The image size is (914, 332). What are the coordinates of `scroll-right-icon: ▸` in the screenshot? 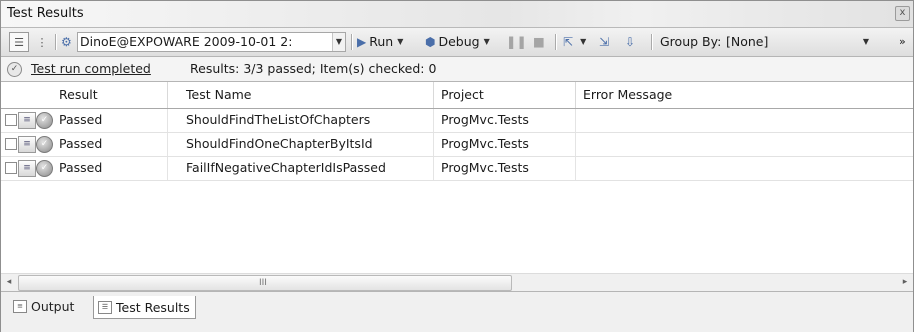 It's located at (905, 282).